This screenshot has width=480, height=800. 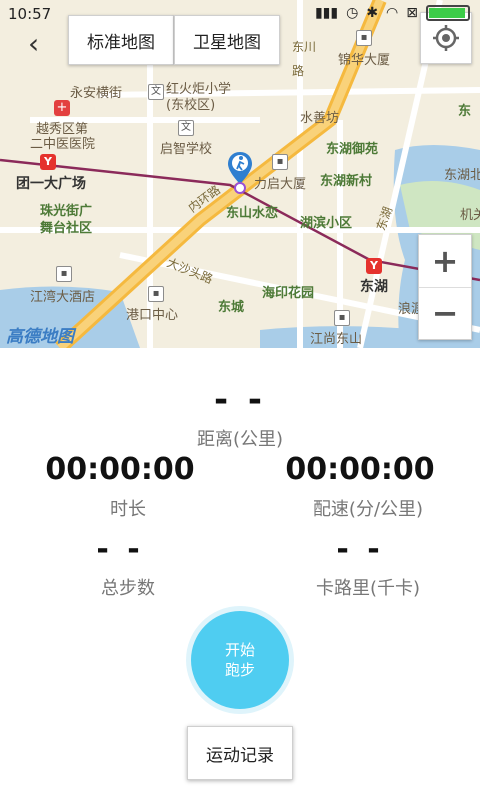 What do you see at coordinates (51, 184) in the screenshot?
I see `map-label: 团一大广场` at bounding box center [51, 184].